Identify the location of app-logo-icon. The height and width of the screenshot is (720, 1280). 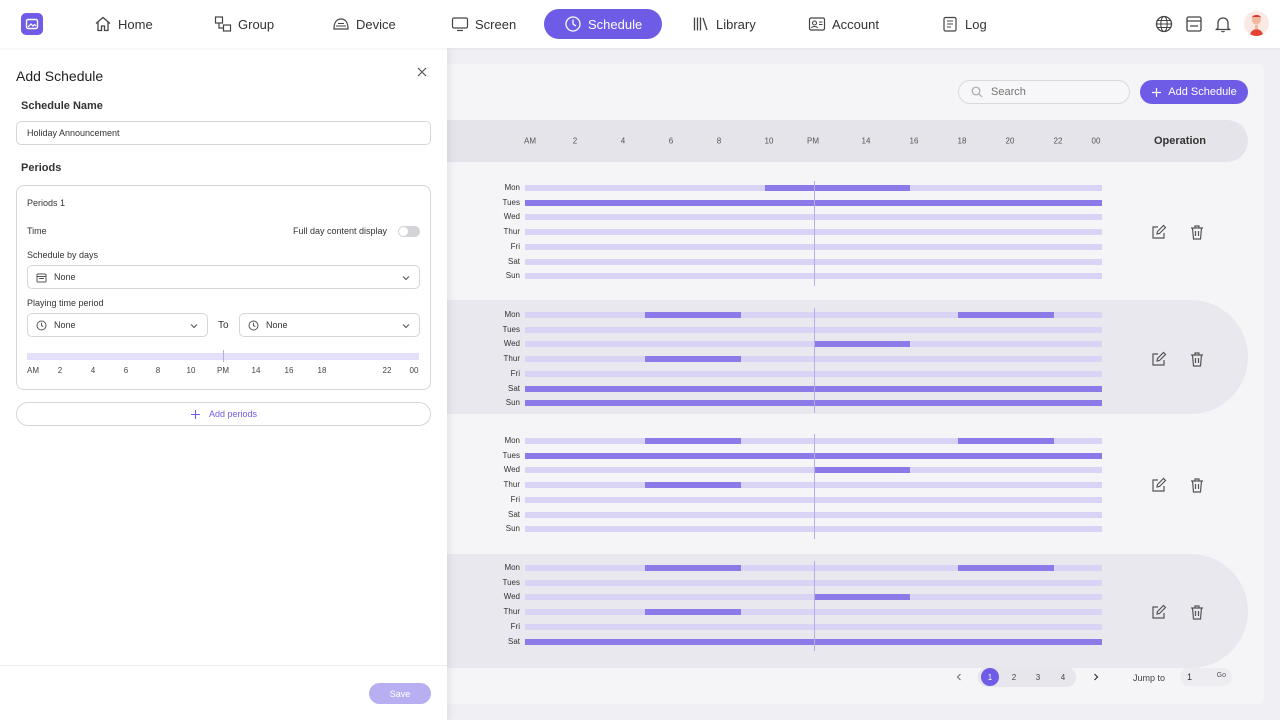
(32, 24).